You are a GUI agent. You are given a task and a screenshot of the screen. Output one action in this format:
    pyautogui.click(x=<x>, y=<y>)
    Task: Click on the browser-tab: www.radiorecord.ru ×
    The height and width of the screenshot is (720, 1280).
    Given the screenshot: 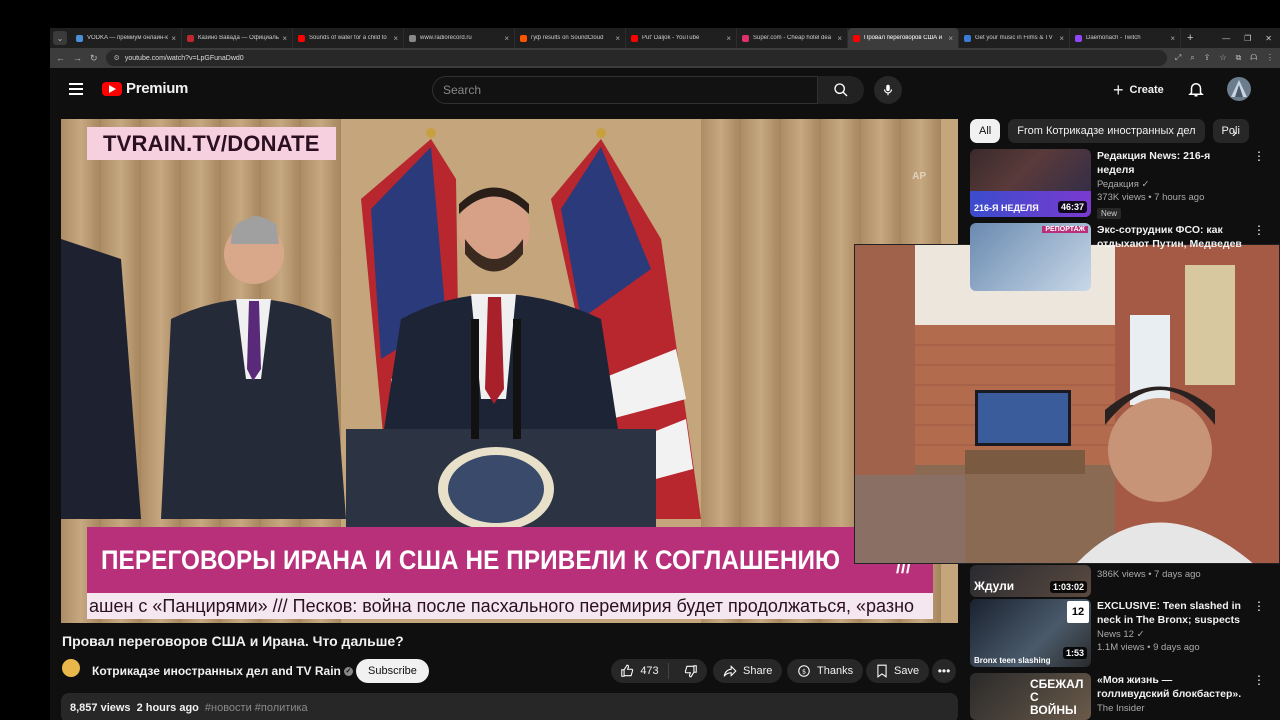 What is the action you would take?
    pyautogui.click(x=459, y=38)
    